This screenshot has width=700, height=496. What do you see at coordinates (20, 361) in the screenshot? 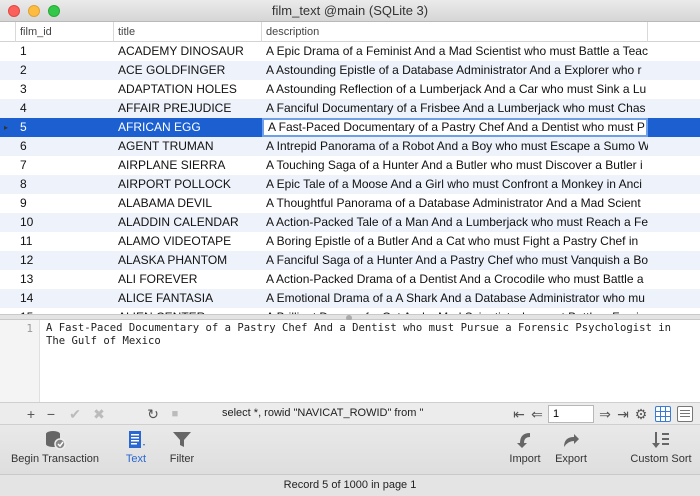
I see `line-number-gutter: 1` at bounding box center [20, 361].